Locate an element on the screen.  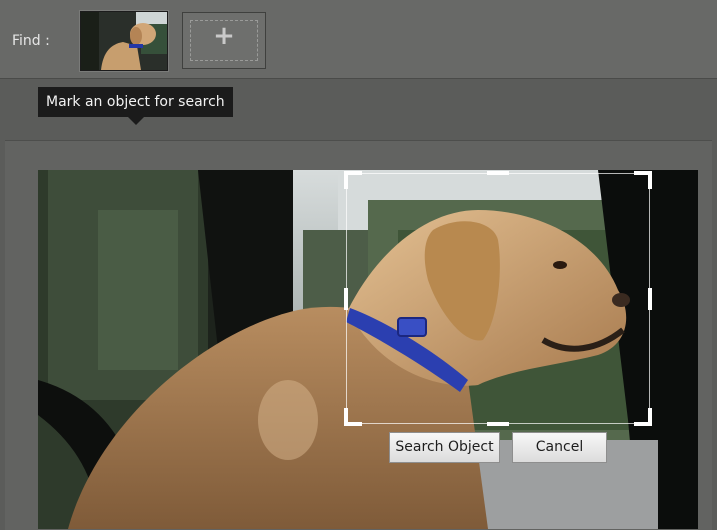
find-label: Find : is located at coordinates (31, 41).